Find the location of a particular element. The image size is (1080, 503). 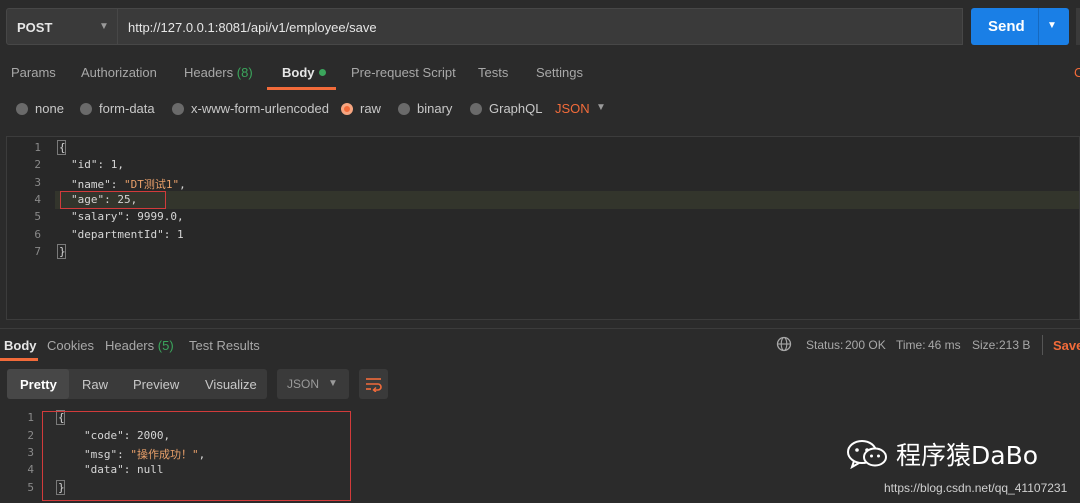

status-label: Status: is located at coordinates (825, 345).